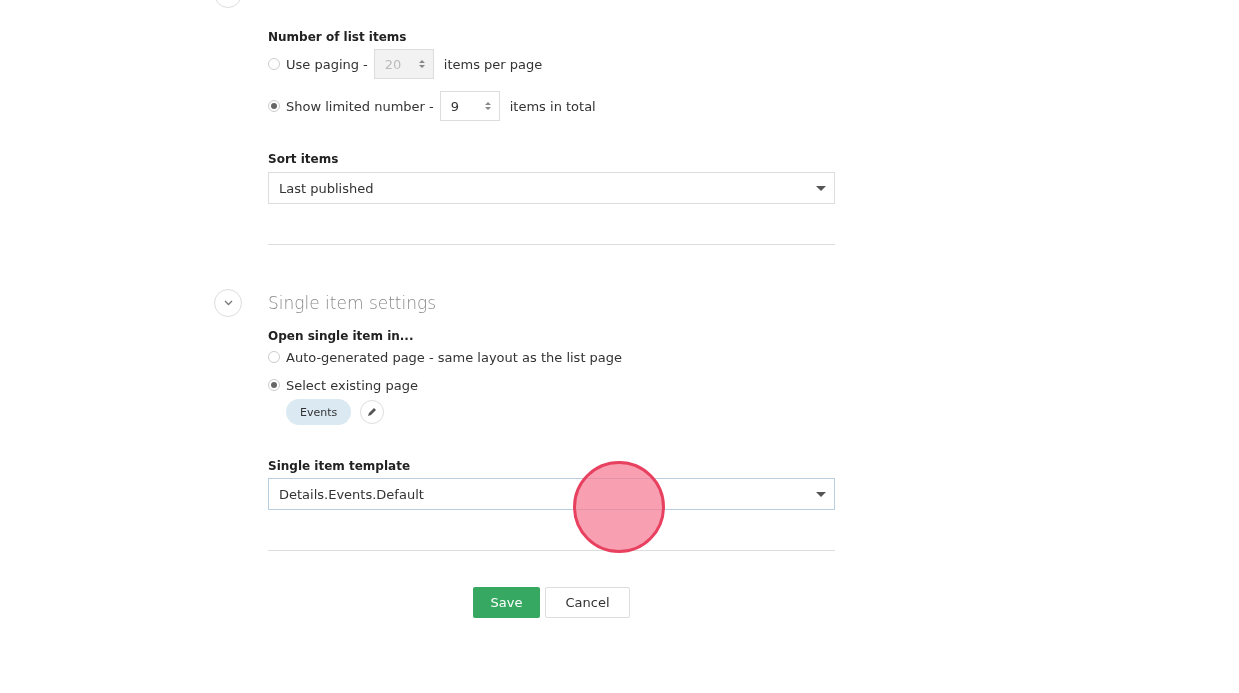  I want to click on pencil-icon, so click(372, 412).